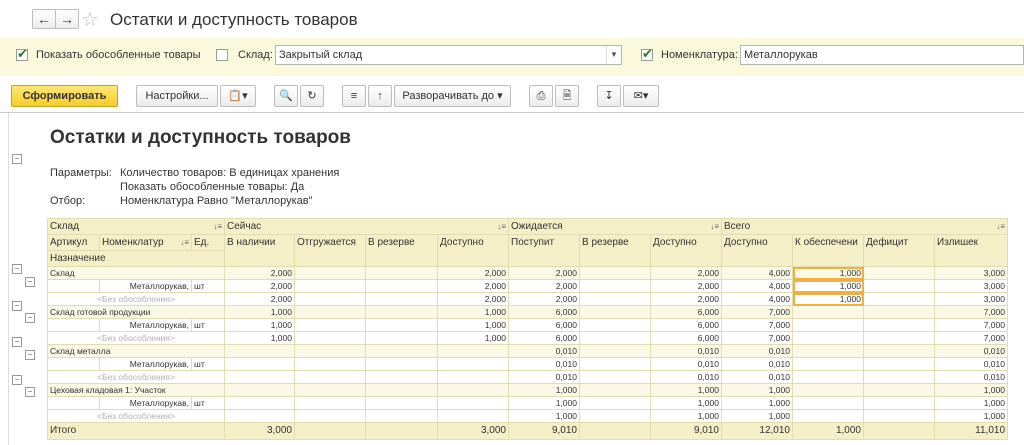  I want to click on header-expected: Ожидается ↓≡, so click(615, 226).